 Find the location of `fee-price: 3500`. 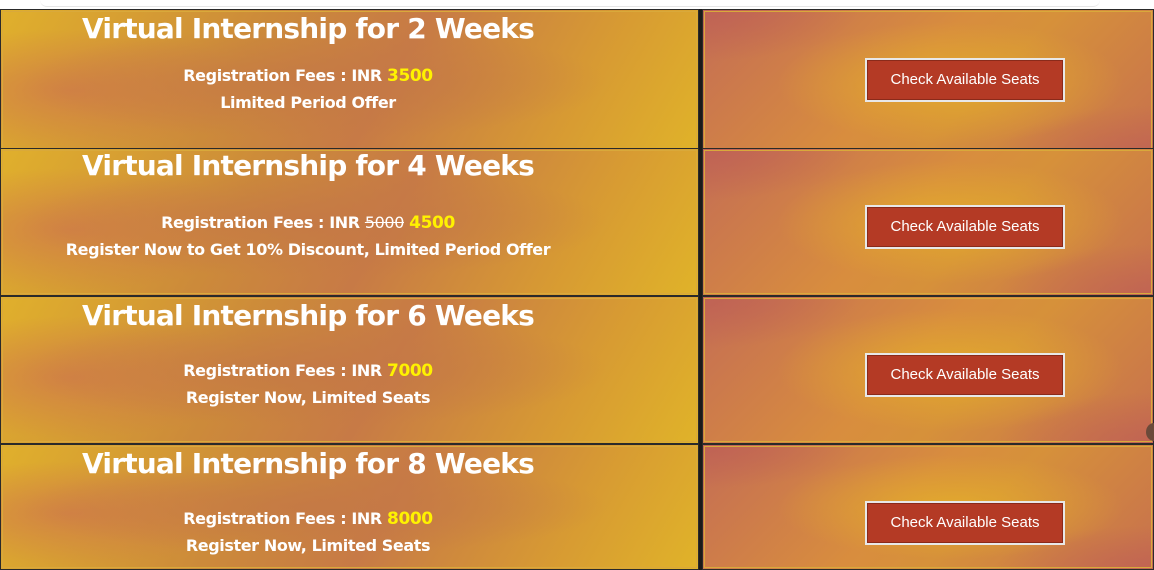

fee-price: 3500 is located at coordinates (410, 76).